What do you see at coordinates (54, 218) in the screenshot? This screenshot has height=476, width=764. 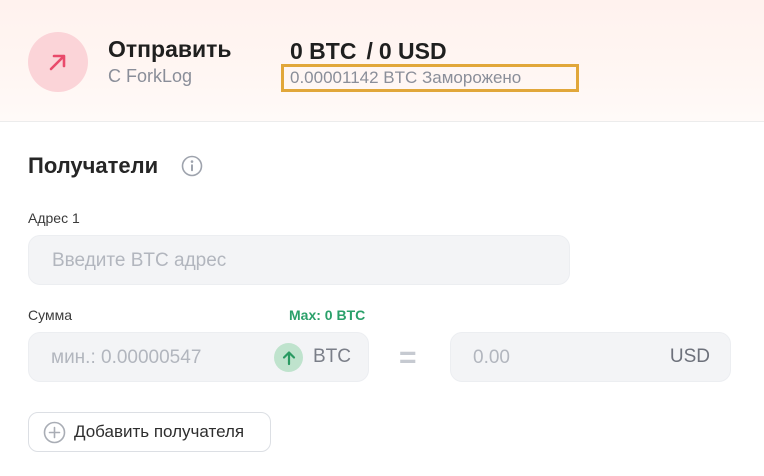 I see `address-label: Адрес 1` at bounding box center [54, 218].